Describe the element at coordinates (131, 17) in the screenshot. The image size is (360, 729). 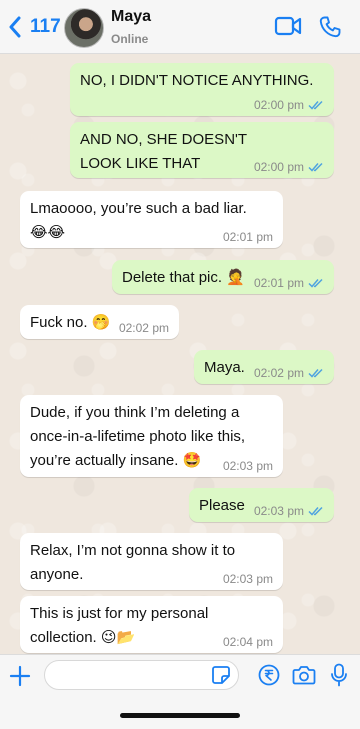
I see `contact-name: Maya` at that location.